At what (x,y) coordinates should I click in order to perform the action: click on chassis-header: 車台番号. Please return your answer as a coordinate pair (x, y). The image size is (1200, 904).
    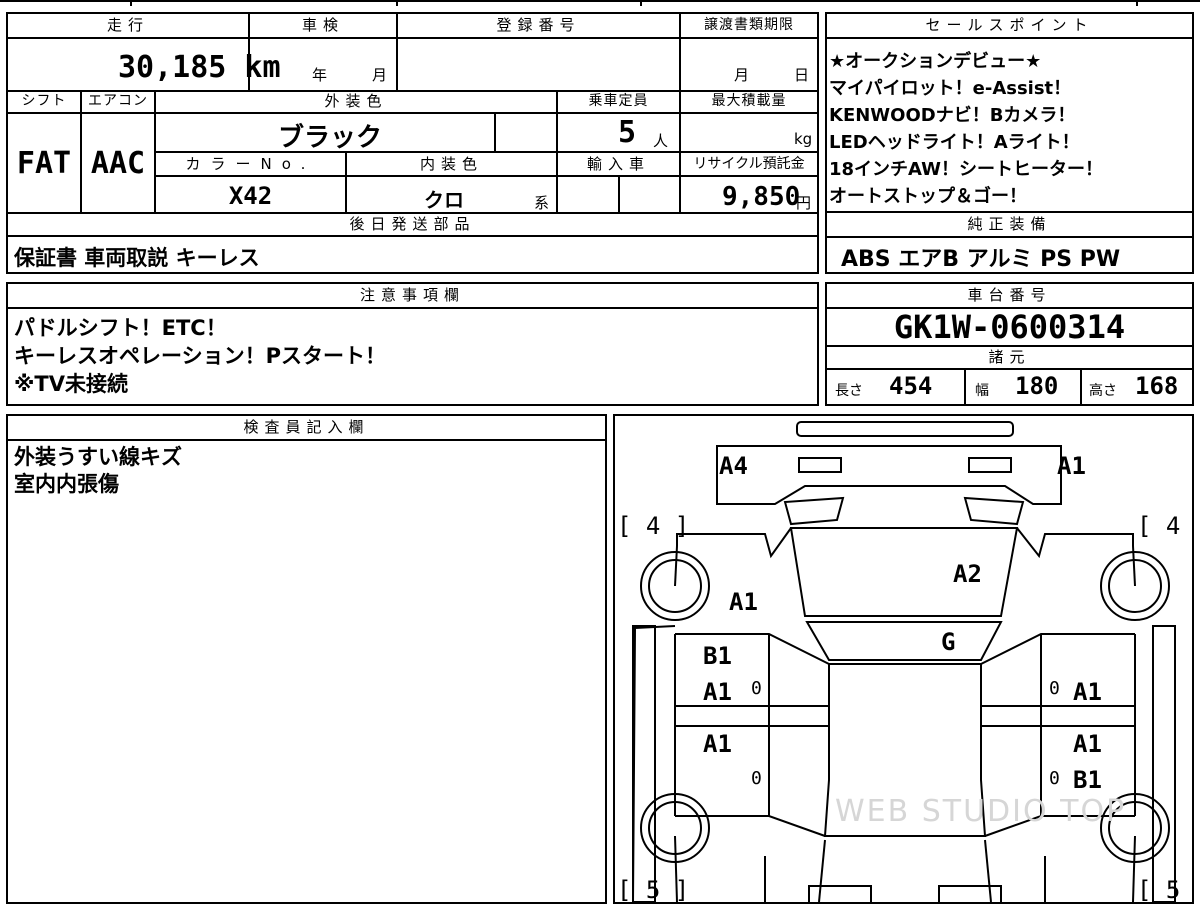
    Looking at the image, I should click on (1009, 295).